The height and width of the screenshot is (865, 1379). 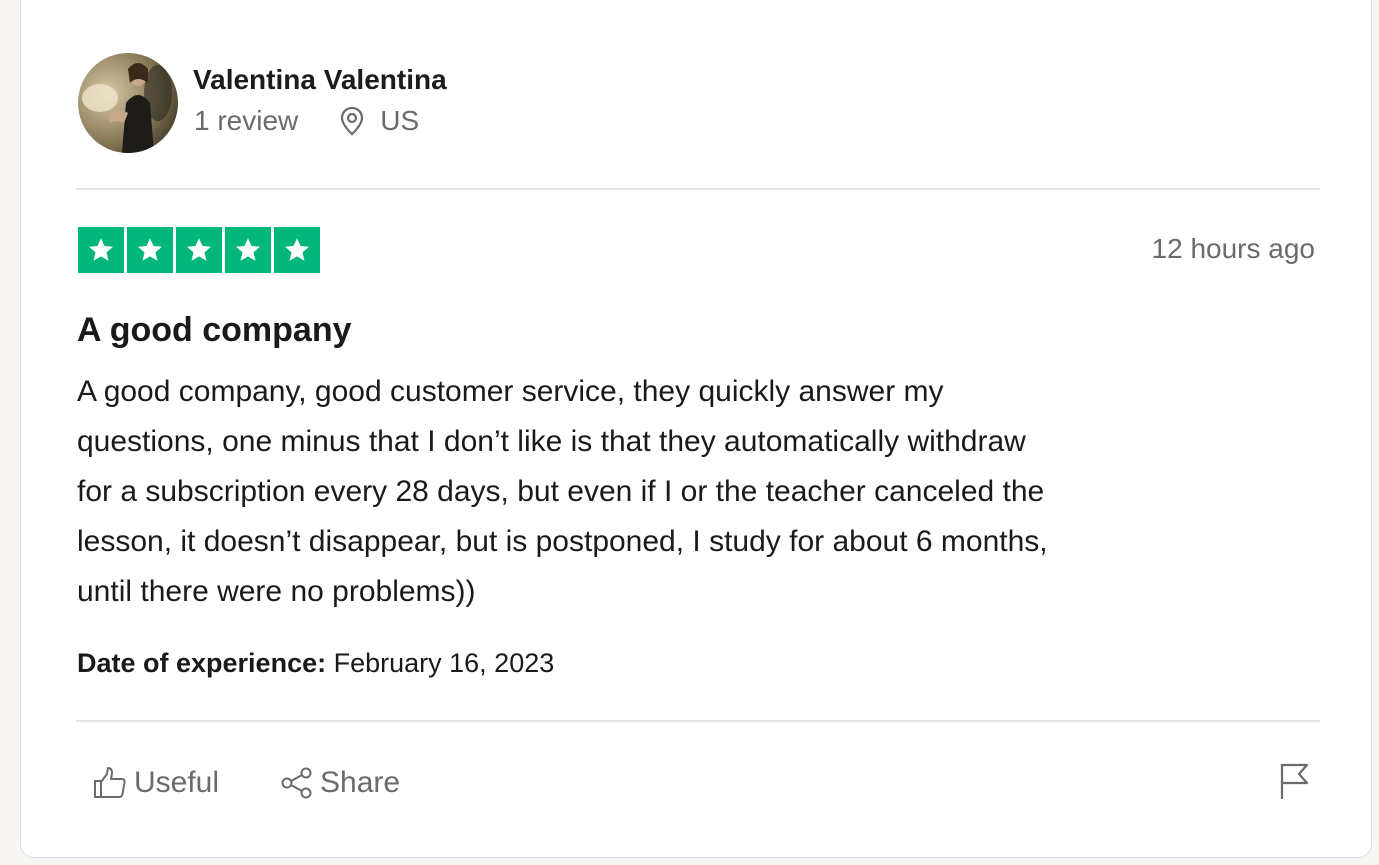 What do you see at coordinates (246, 120) in the screenshot?
I see `review-count: 1 review` at bounding box center [246, 120].